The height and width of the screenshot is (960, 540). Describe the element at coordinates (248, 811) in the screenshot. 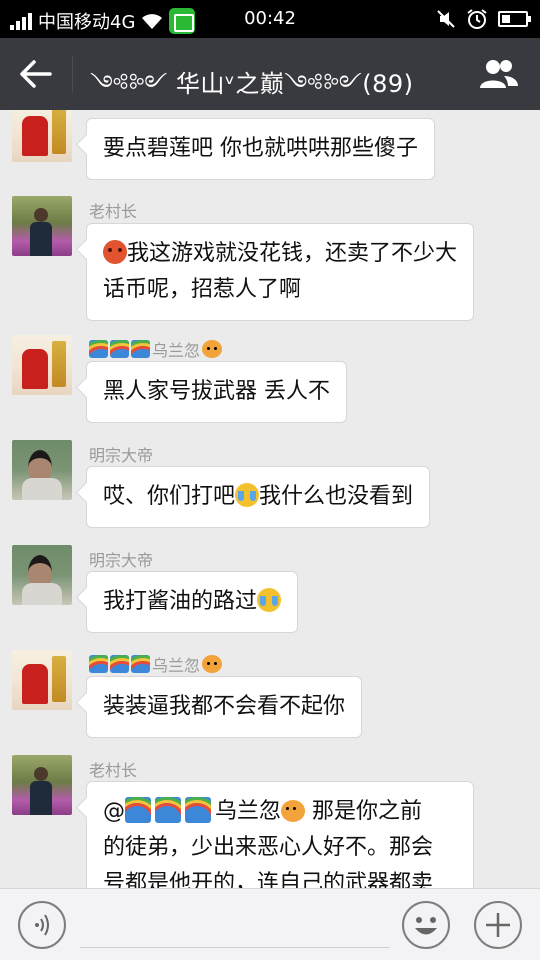

I see `mention-name: 乌兰忽` at that location.